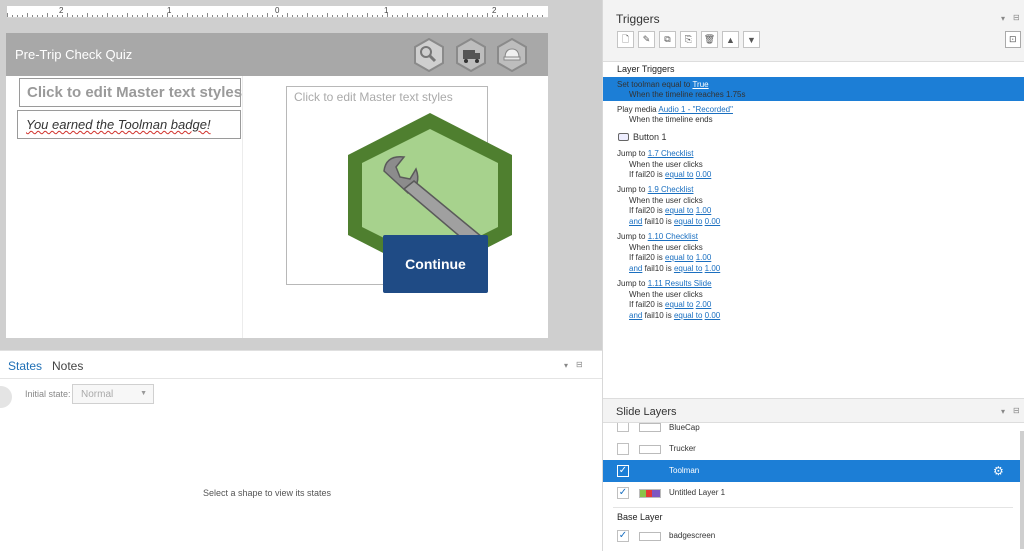  What do you see at coordinates (671, 189) in the screenshot?
I see `slide-link: 1.9 Checklist` at bounding box center [671, 189].